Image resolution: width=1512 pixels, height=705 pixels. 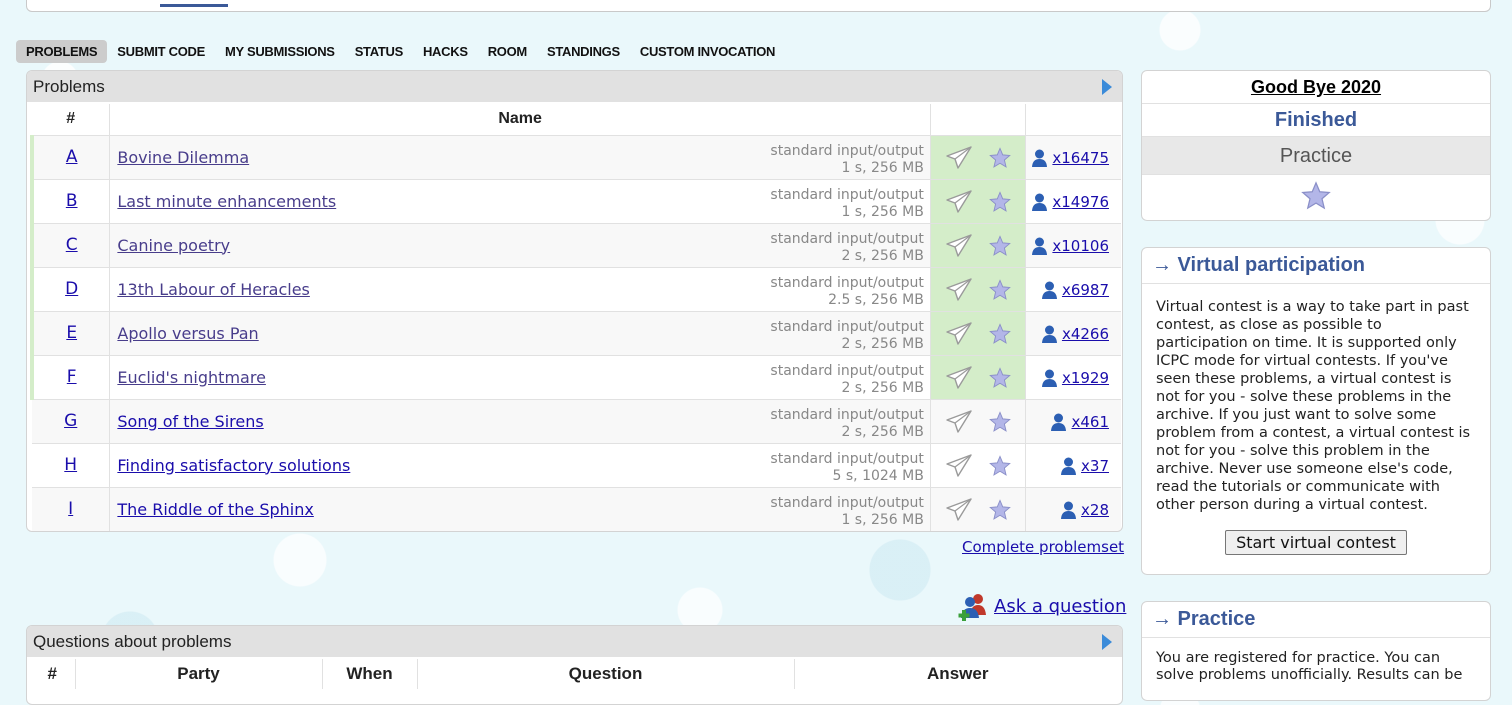 What do you see at coordinates (606, 674) in the screenshot?
I see `column-header-question: Question` at bounding box center [606, 674].